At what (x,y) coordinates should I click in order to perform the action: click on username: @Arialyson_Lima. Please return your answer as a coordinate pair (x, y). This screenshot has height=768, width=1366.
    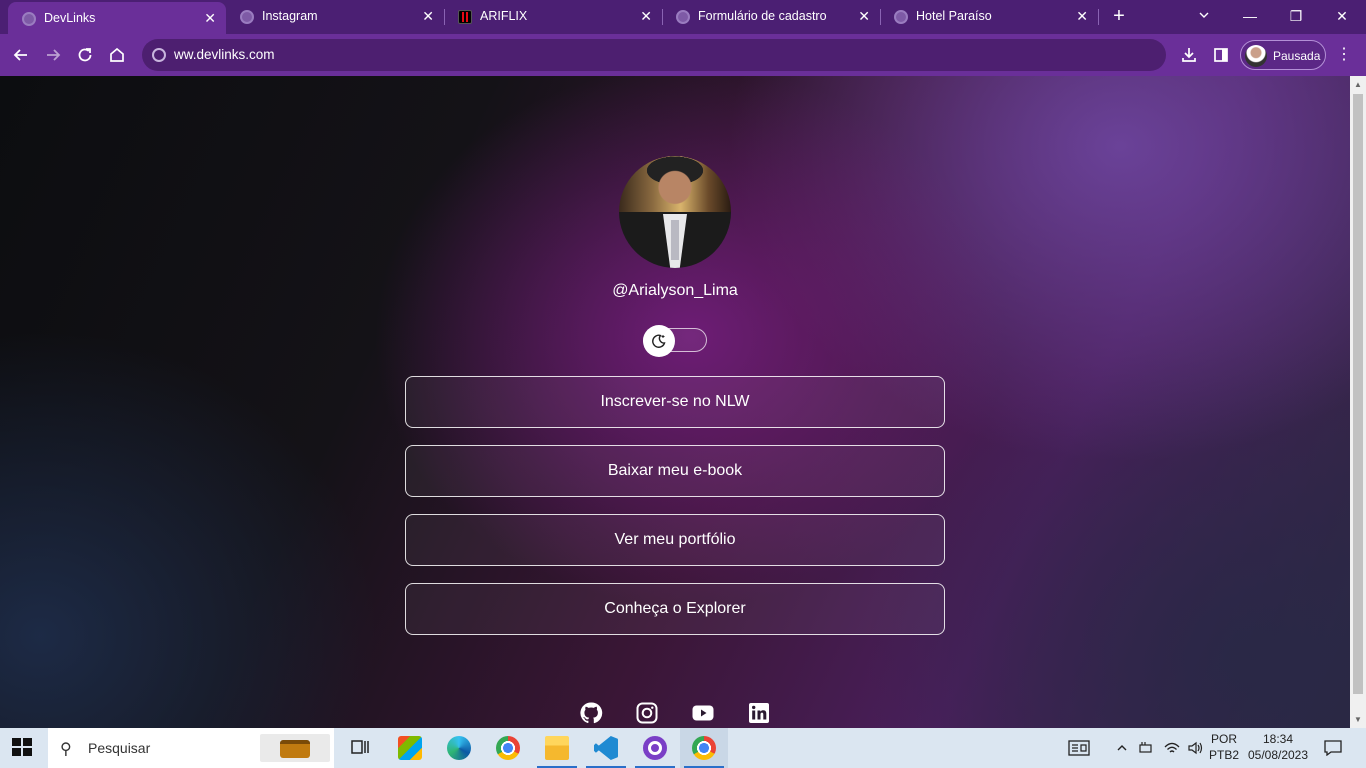
    Looking at the image, I should click on (675, 290).